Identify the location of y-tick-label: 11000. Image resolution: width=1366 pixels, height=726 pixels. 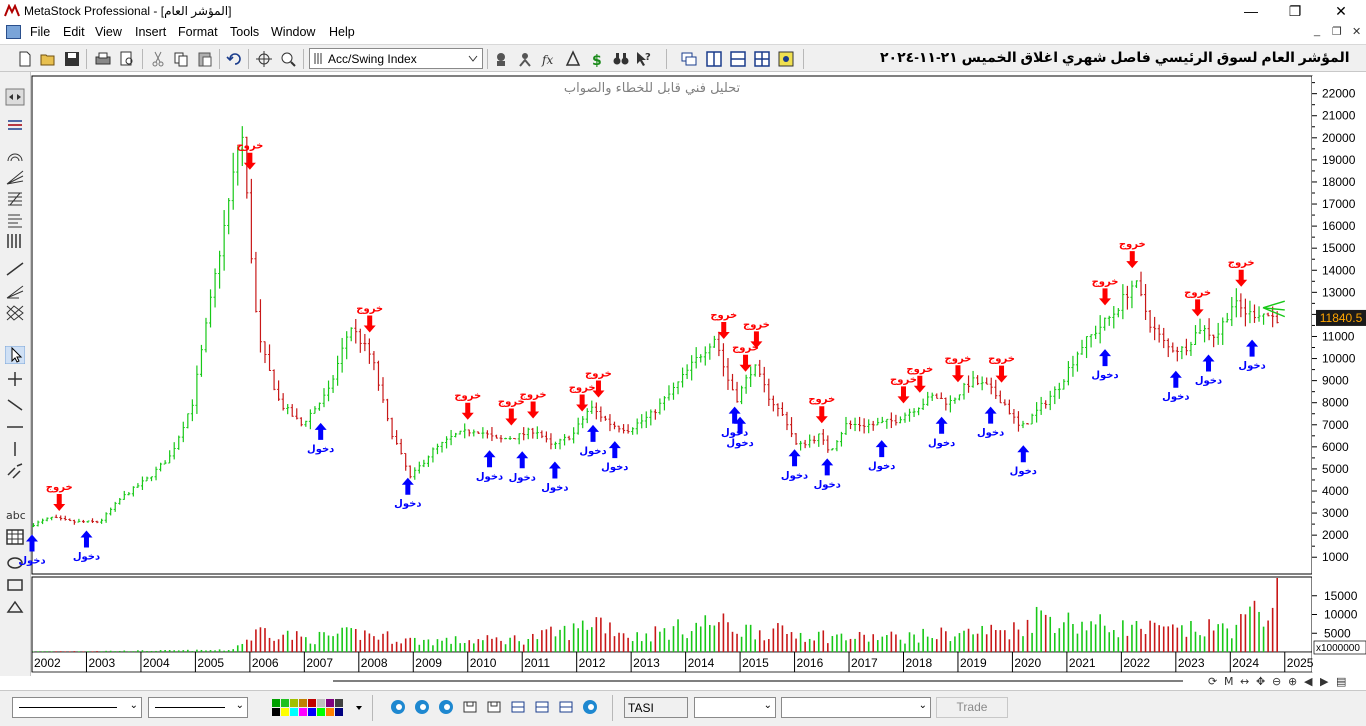
(1338, 336).